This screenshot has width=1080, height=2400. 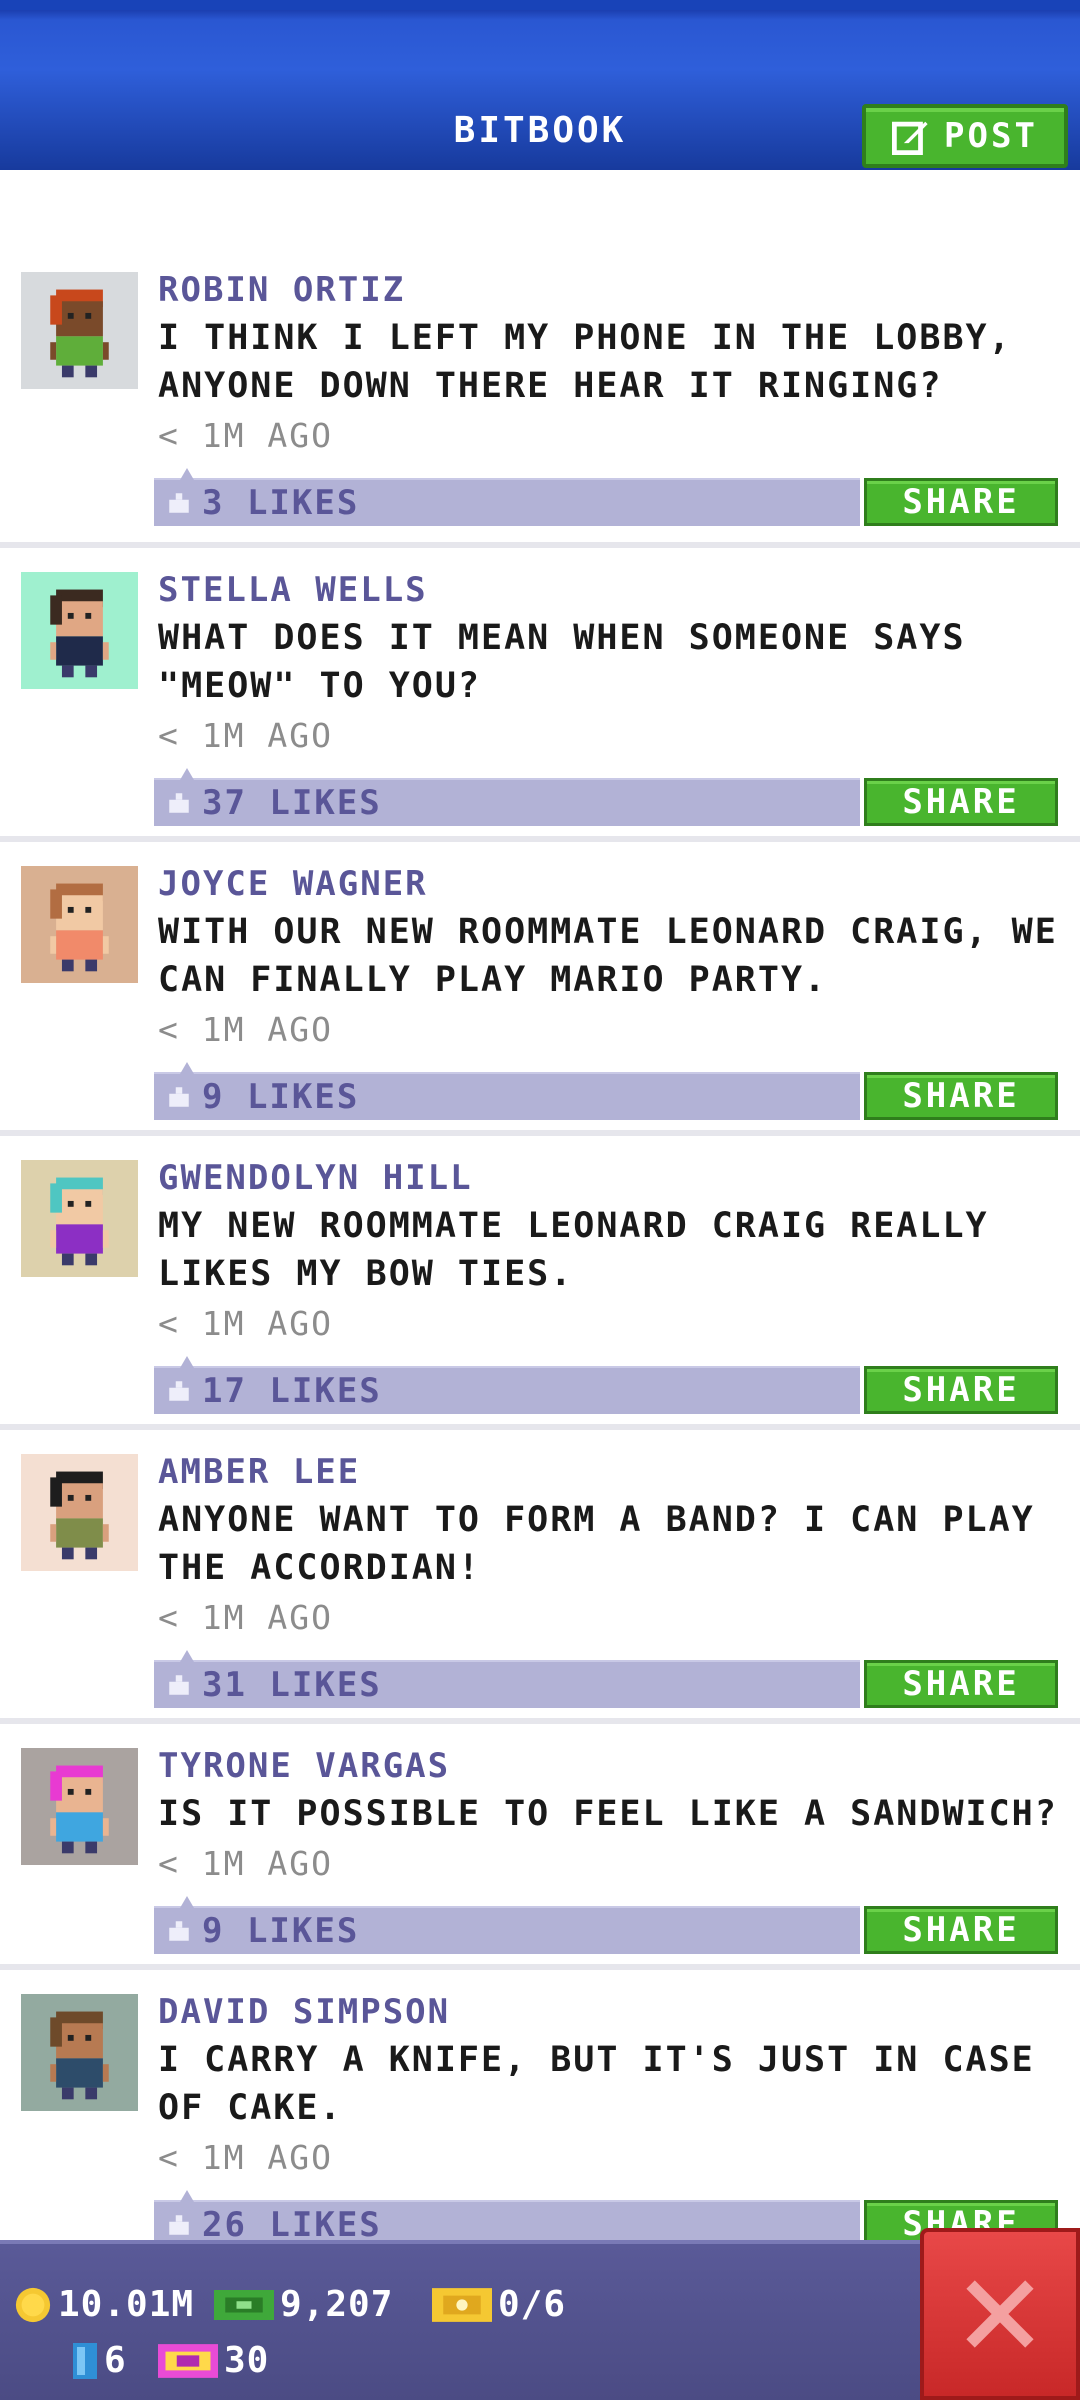 What do you see at coordinates (507, 497) in the screenshot?
I see `like-button: 3 LIKES` at bounding box center [507, 497].